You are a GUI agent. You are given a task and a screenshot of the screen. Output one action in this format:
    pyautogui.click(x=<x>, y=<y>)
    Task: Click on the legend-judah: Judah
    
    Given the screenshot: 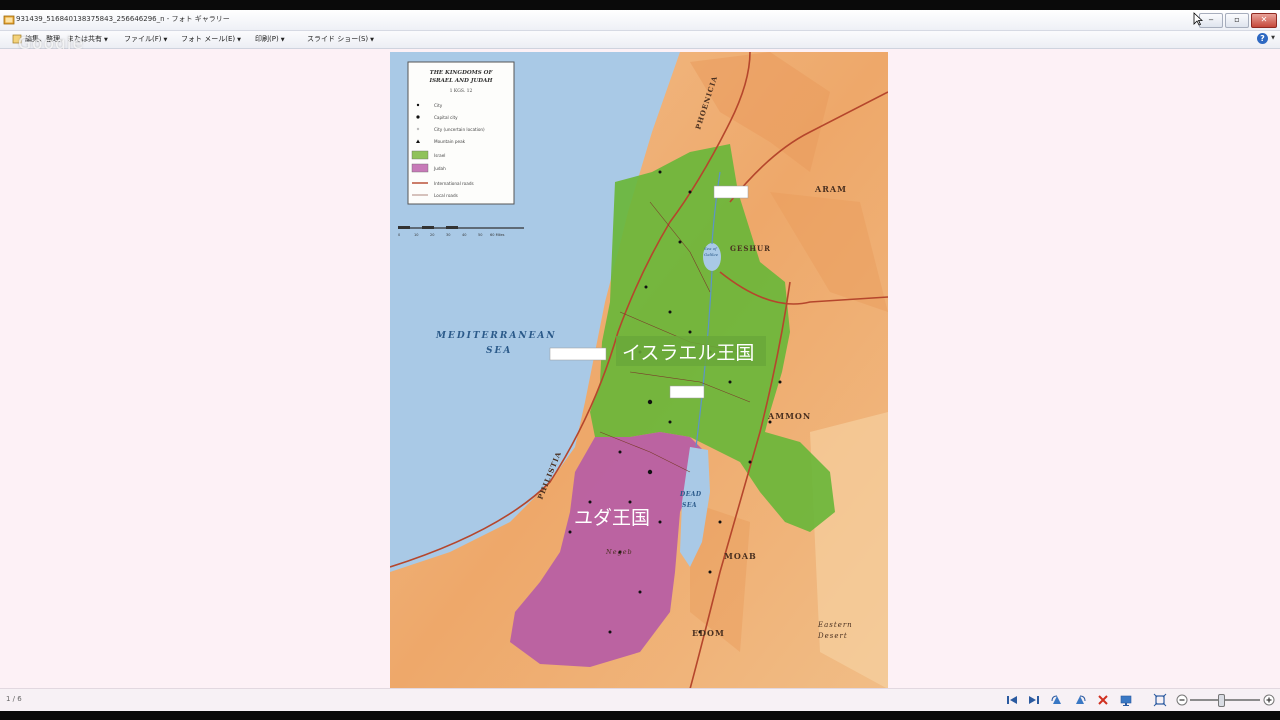 What is the action you would take?
    pyautogui.click(x=439, y=168)
    